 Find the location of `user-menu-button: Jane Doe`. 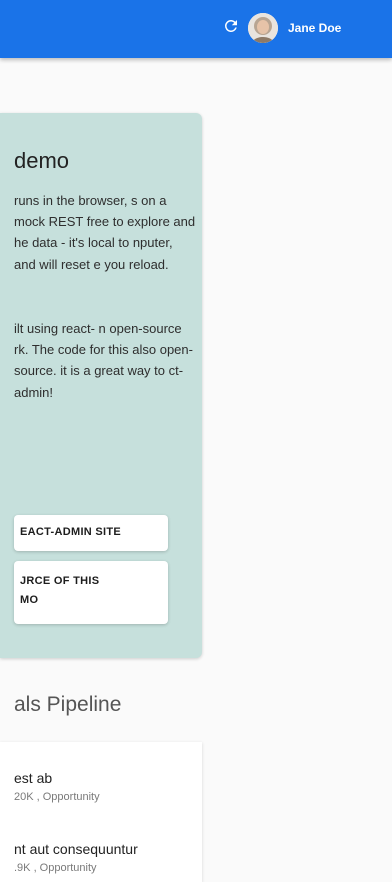

user-menu-button: Jane Doe is located at coordinates (308, 28).